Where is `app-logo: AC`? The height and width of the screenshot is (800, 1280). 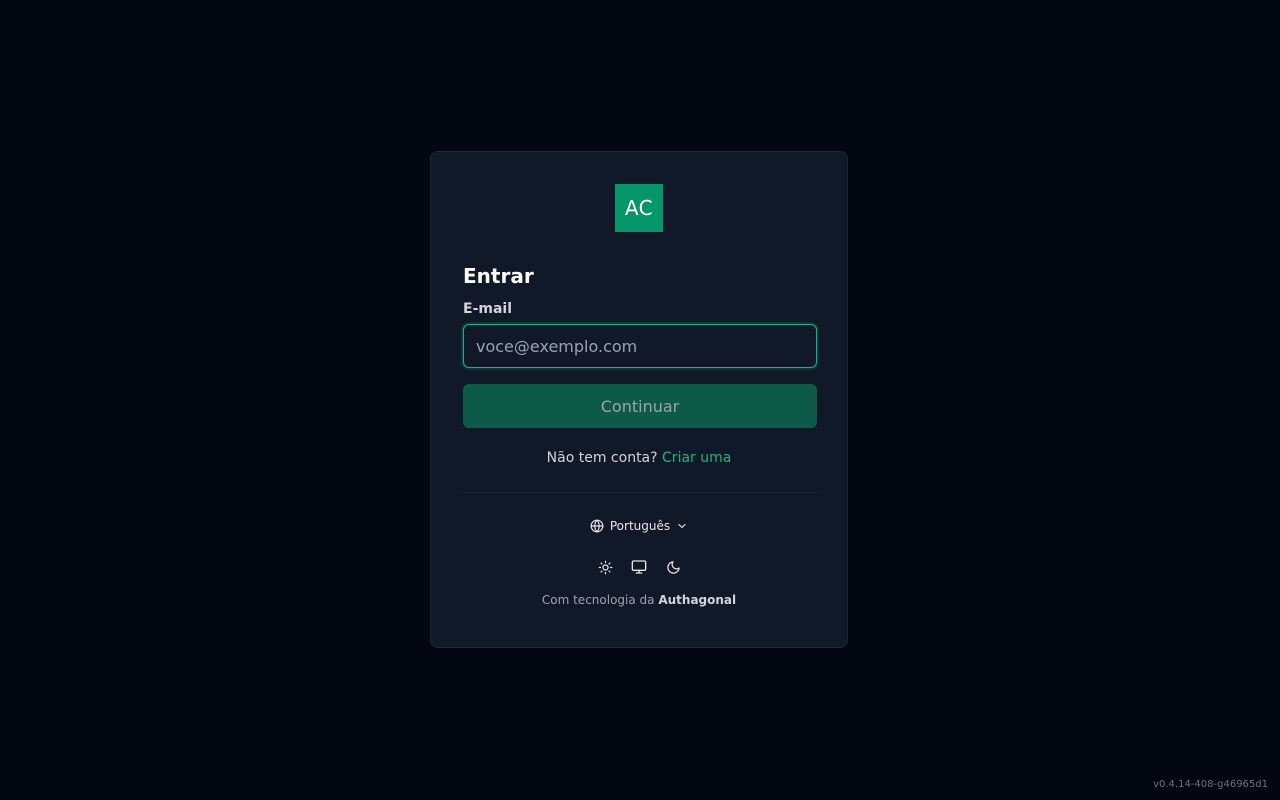 app-logo: AC is located at coordinates (639, 208).